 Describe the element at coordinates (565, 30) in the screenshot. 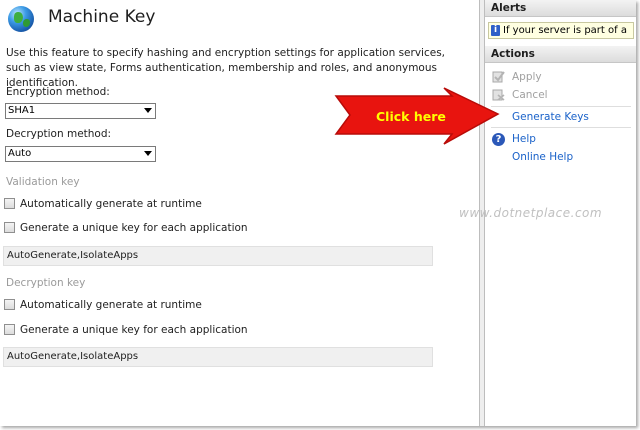

I see `alert-message-text: If your server is part of a` at that location.